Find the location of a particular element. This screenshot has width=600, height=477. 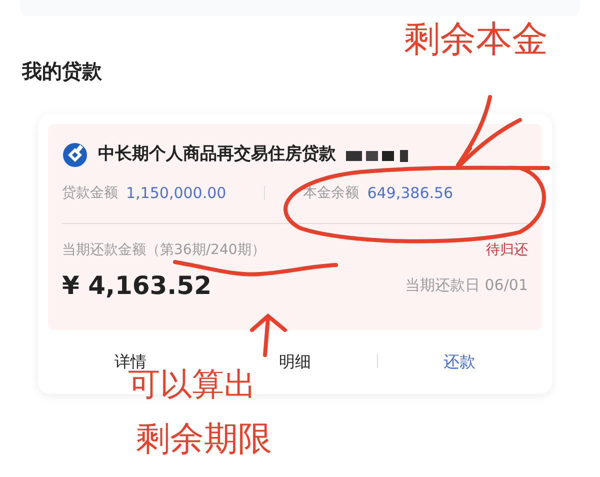

loan-name: 中长期个人商品再交易住房贷款 is located at coordinates (217, 154).